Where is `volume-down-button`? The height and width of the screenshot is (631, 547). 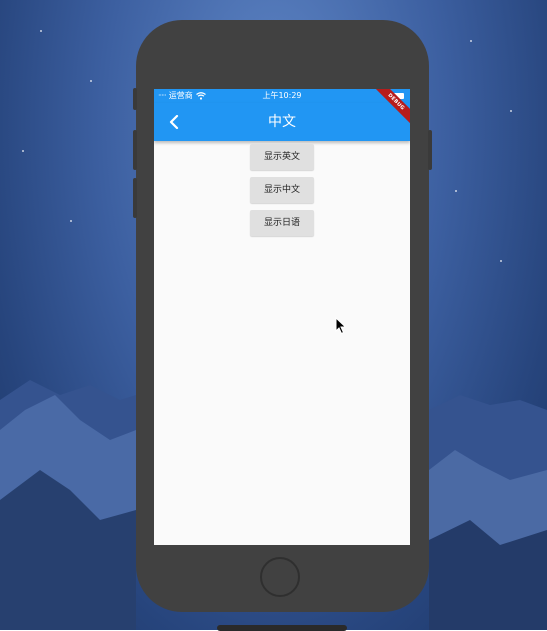 volume-down-button is located at coordinates (135, 198).